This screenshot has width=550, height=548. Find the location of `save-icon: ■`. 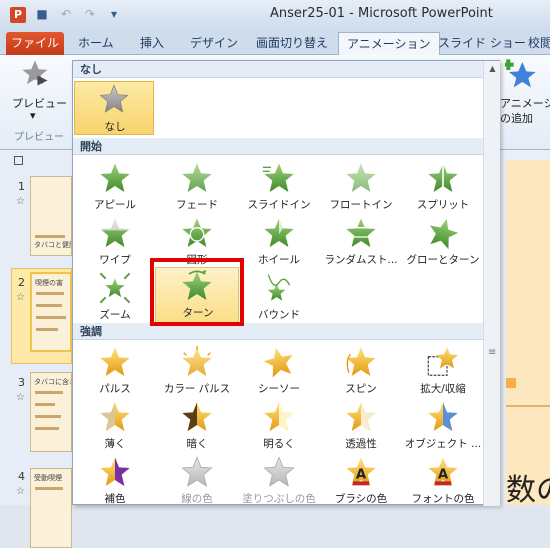

save-icon: ■ is located at coordinates (42, 14).